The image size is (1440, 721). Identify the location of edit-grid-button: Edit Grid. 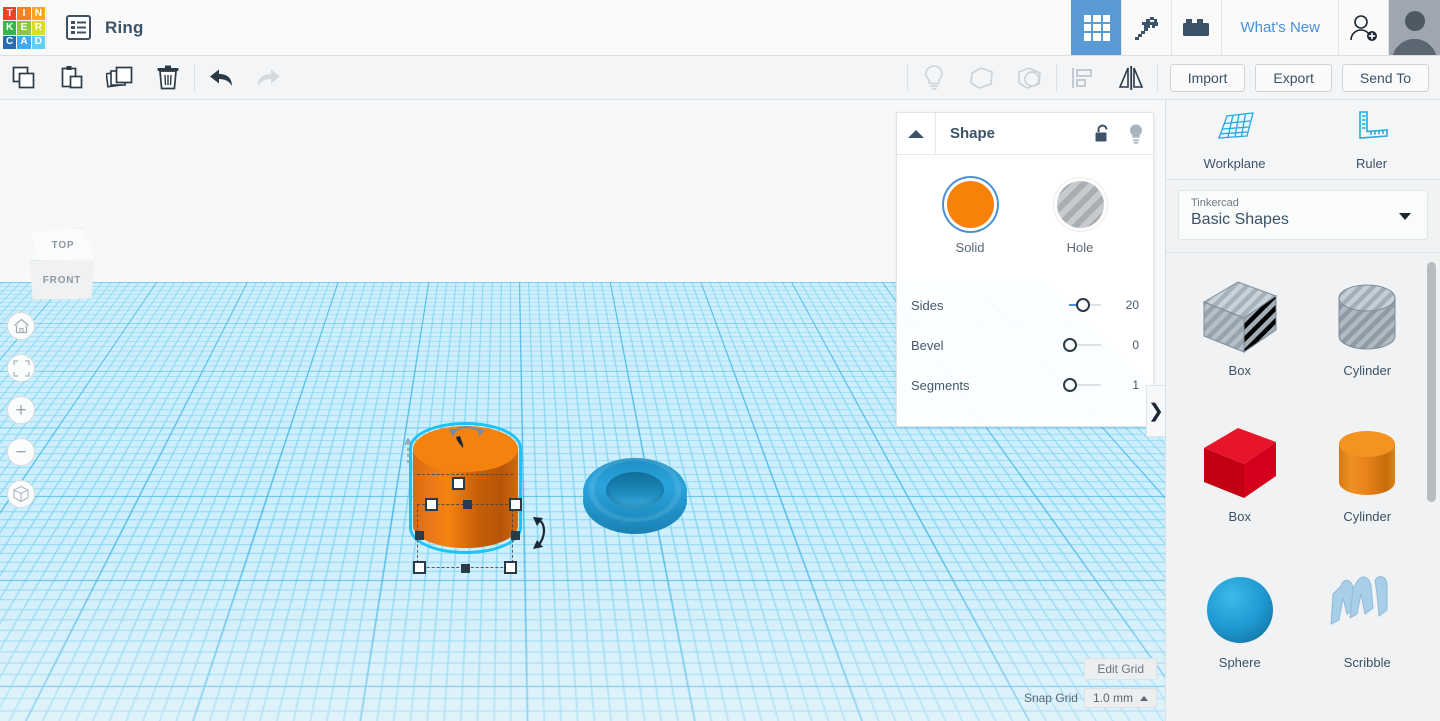
(1120, 669).